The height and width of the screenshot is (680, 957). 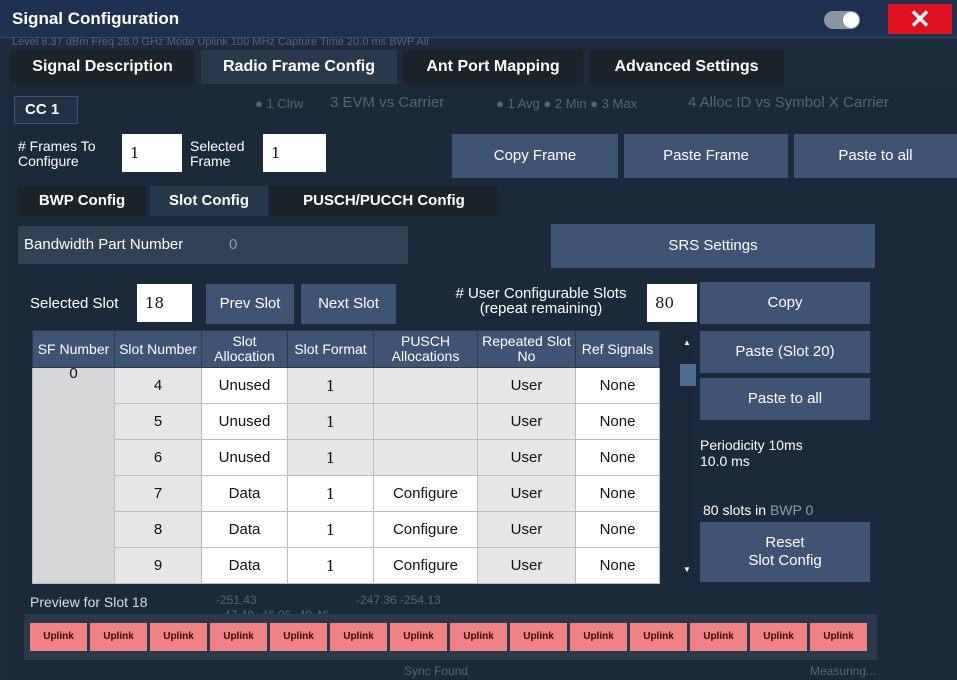 I want to click on col-header-ref-signals: Ref Signals, so click(x=617, y=349).